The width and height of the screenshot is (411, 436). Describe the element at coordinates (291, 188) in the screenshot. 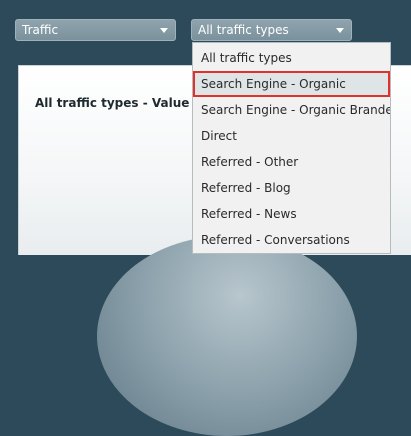

I see `dropdown-item-referred-blog: Referred - Blog` at that location.